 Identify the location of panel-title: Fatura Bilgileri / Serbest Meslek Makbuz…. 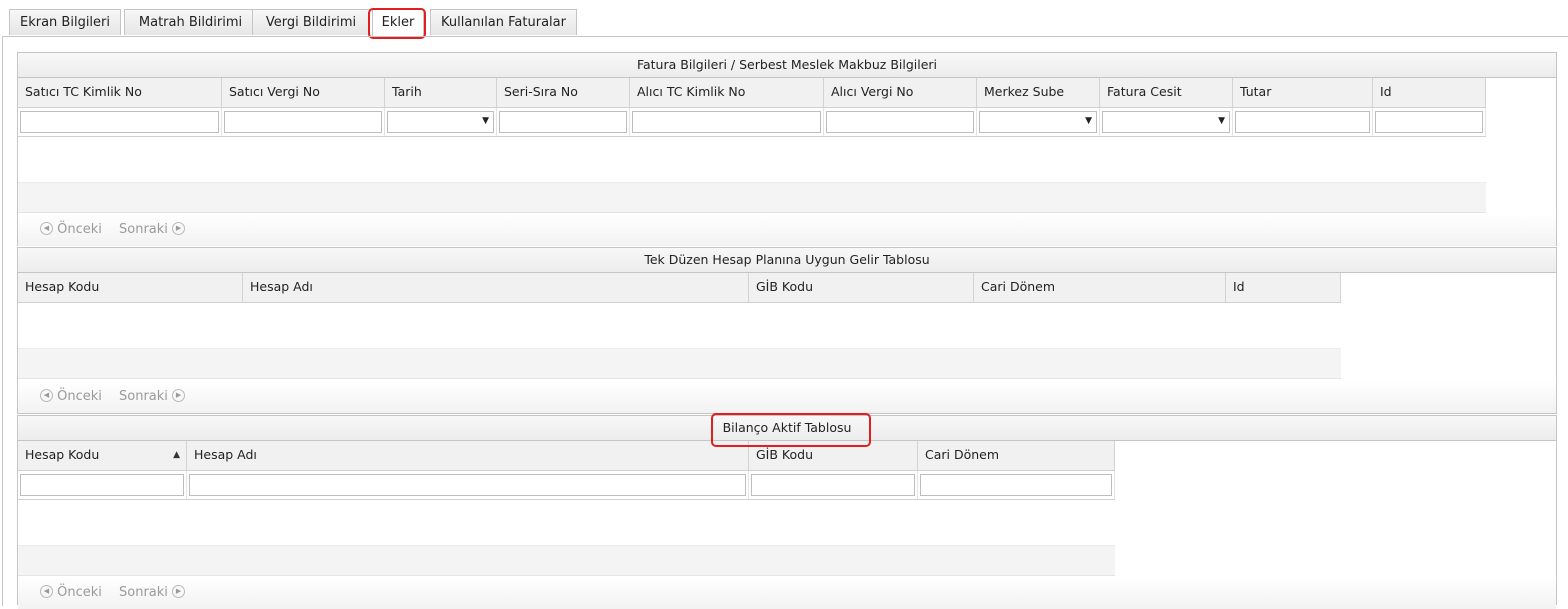
(787, 65).